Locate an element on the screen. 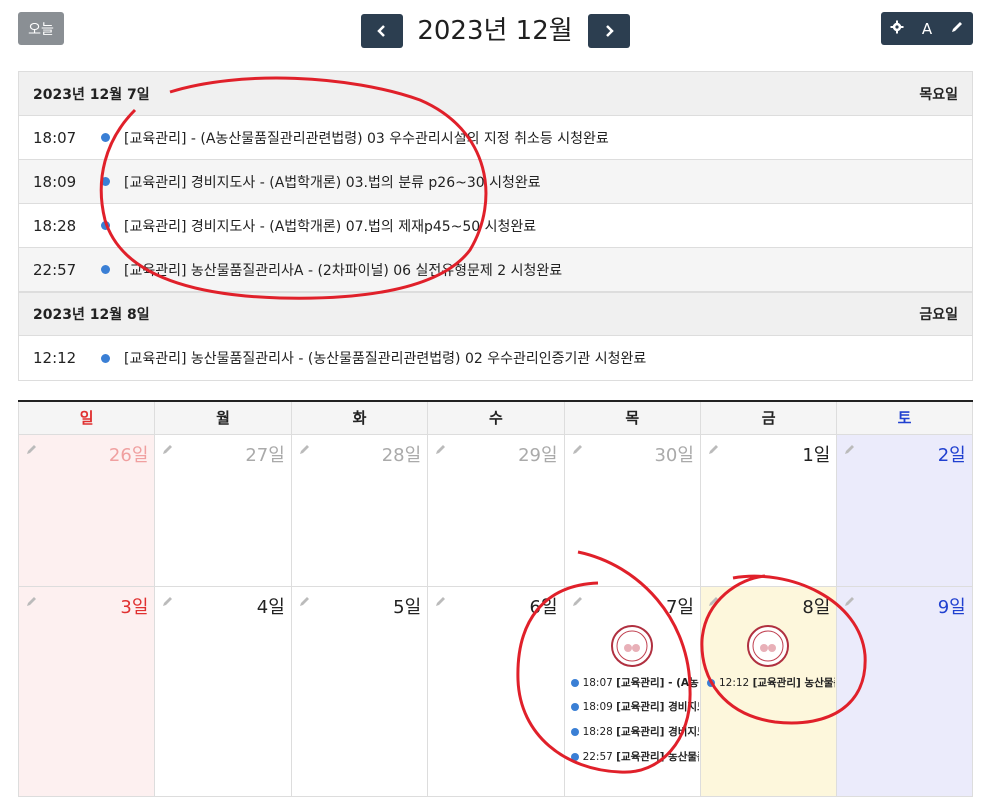  weekday-mon: 월 is located at coordinates (222, 418).